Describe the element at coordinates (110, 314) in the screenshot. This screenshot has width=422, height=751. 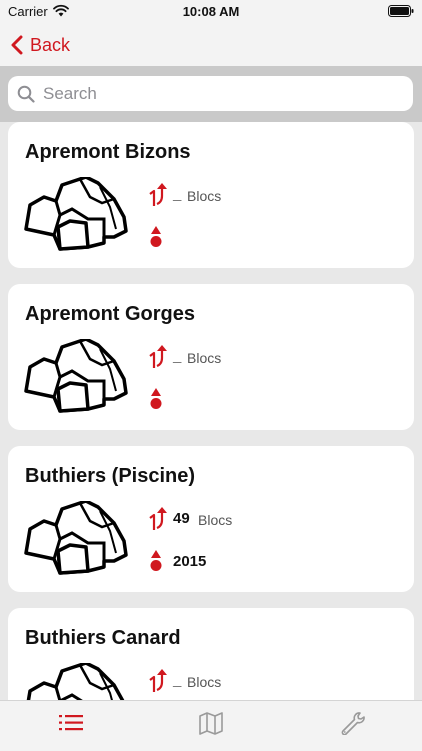
I see `crag-name: Apremont Gorges` at that location.